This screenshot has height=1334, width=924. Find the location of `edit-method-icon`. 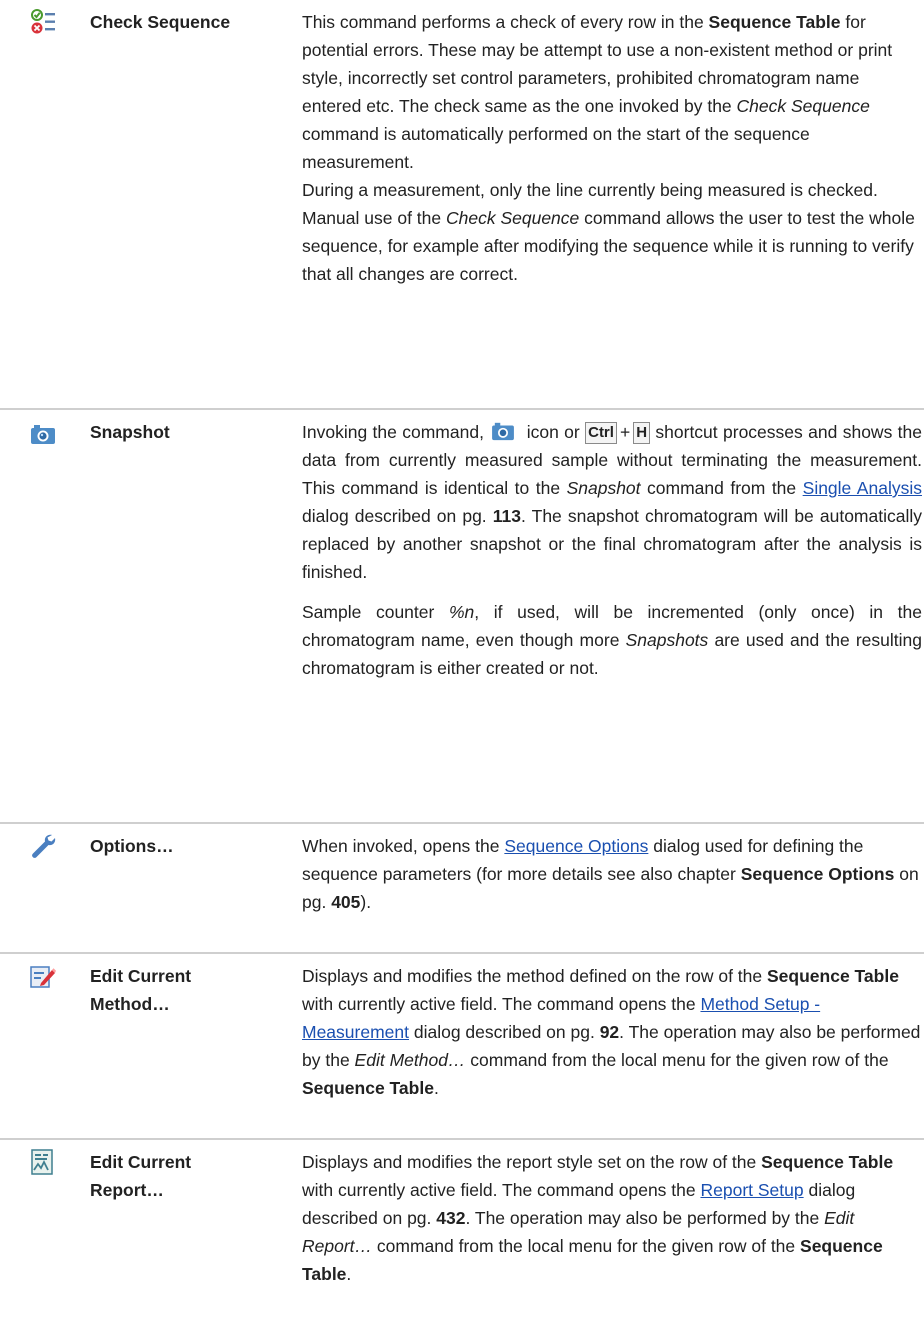

edit-method-icon is located at coordinates (43, 977).